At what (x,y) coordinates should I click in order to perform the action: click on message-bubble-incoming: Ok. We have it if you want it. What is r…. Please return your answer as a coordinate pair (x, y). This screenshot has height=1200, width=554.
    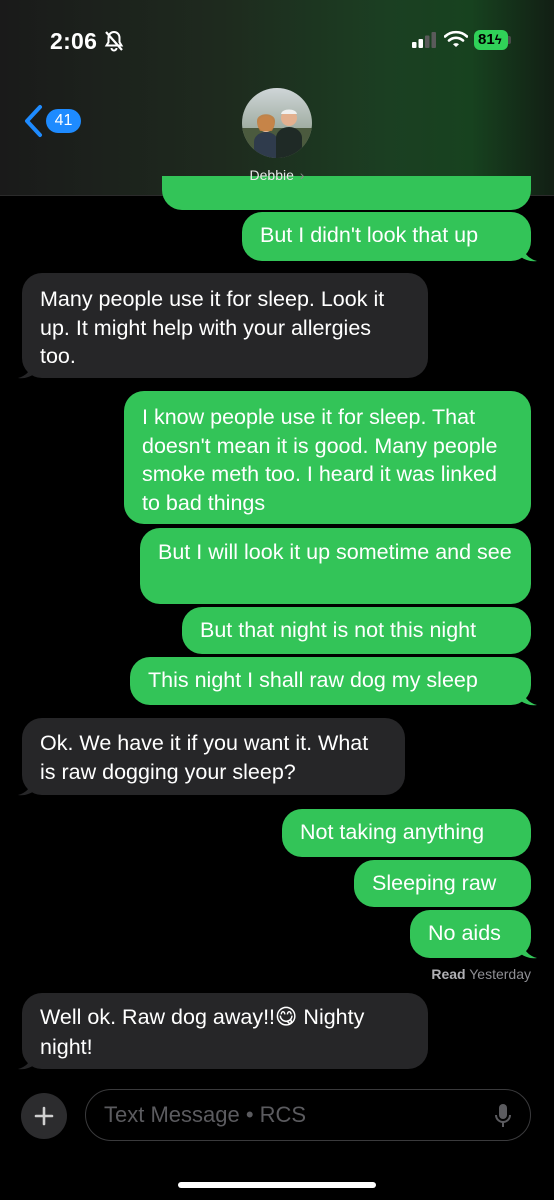
    Looking at the image, I should click on (213, 756).